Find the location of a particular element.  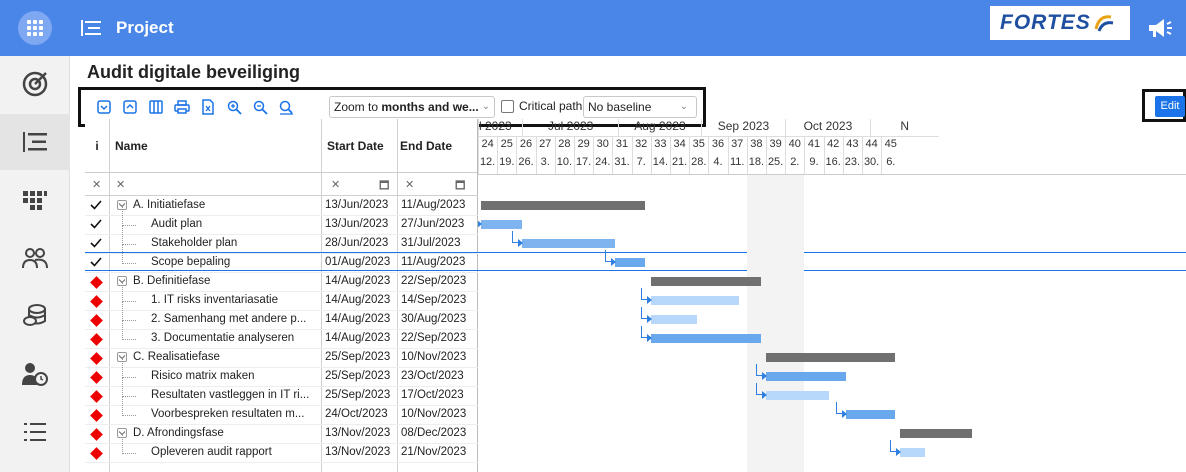

task-name: C. Realisatiefase is located at coordinates (225, 357).